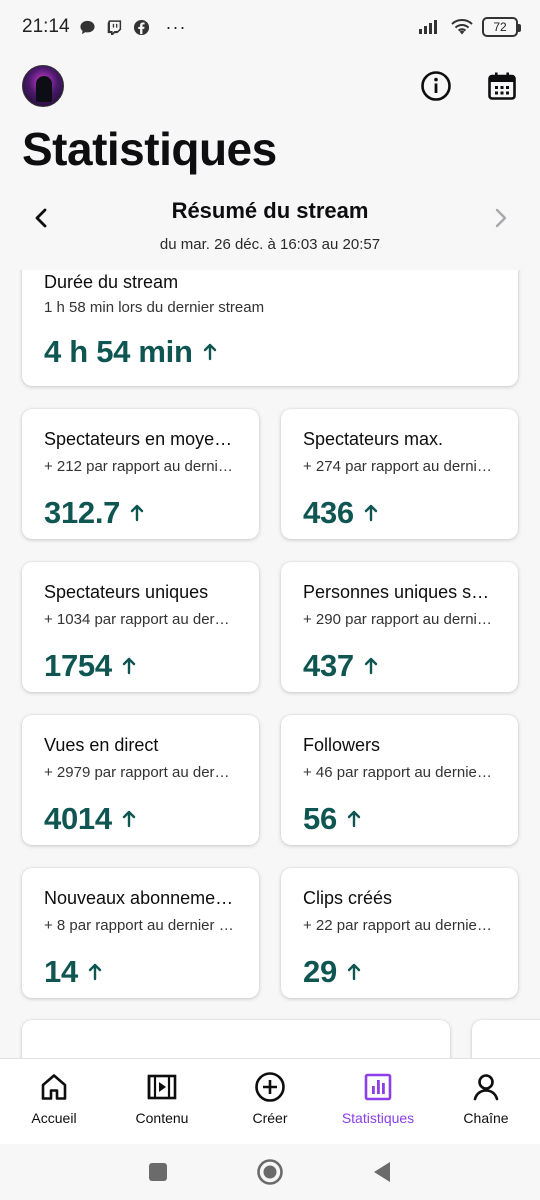 This screenshot has height=1200, width=540. Describe the element at coordinates (342, 745) in the screenshot. I see `card-title: Followers` at that location.